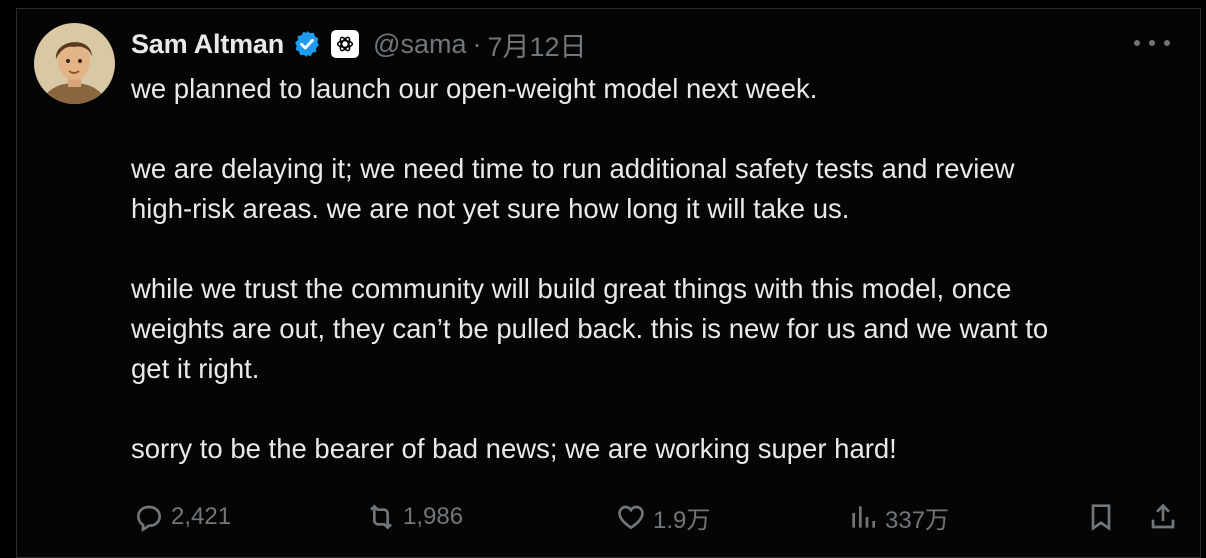 The width and height of the screenshot is (1206, 558). Describe the element at coordinates (149, 519) in the screenshot. I see `reply-icon` at that location.